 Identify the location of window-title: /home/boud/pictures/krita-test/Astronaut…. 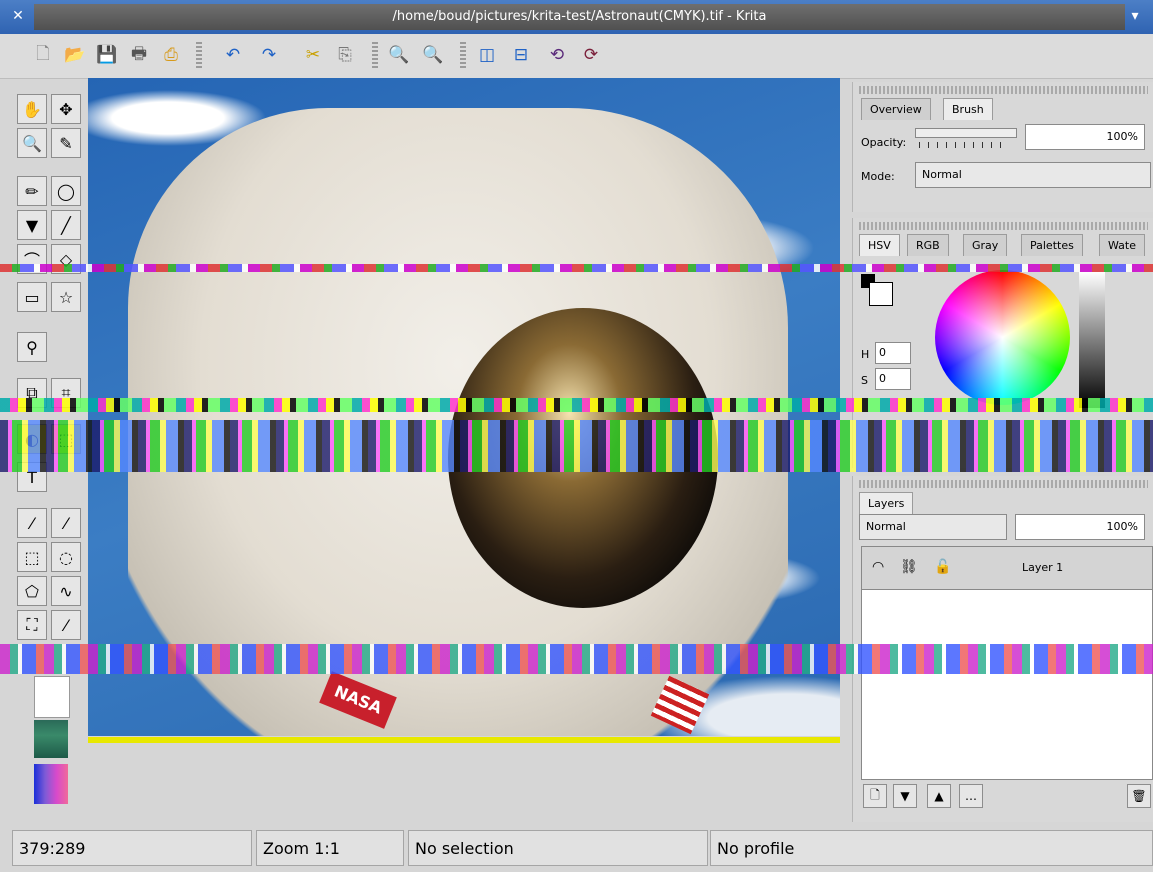
(579, 17).